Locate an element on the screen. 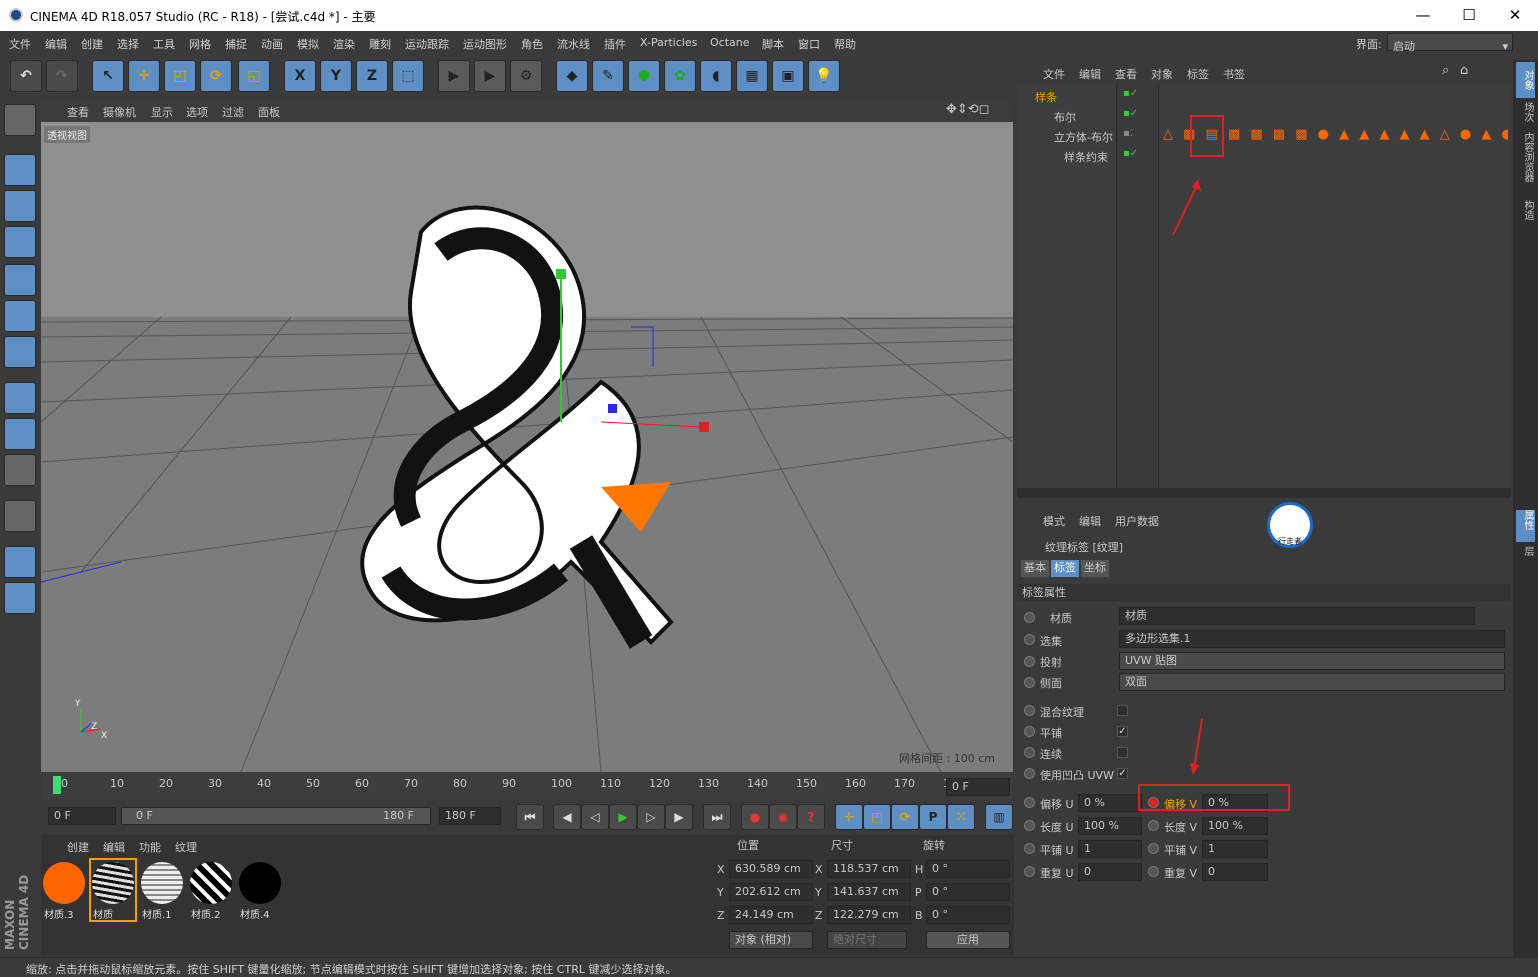 This screenshot has height=977, width=1538. render-settings-button: ⚙ is located at coordinates (526, 76).